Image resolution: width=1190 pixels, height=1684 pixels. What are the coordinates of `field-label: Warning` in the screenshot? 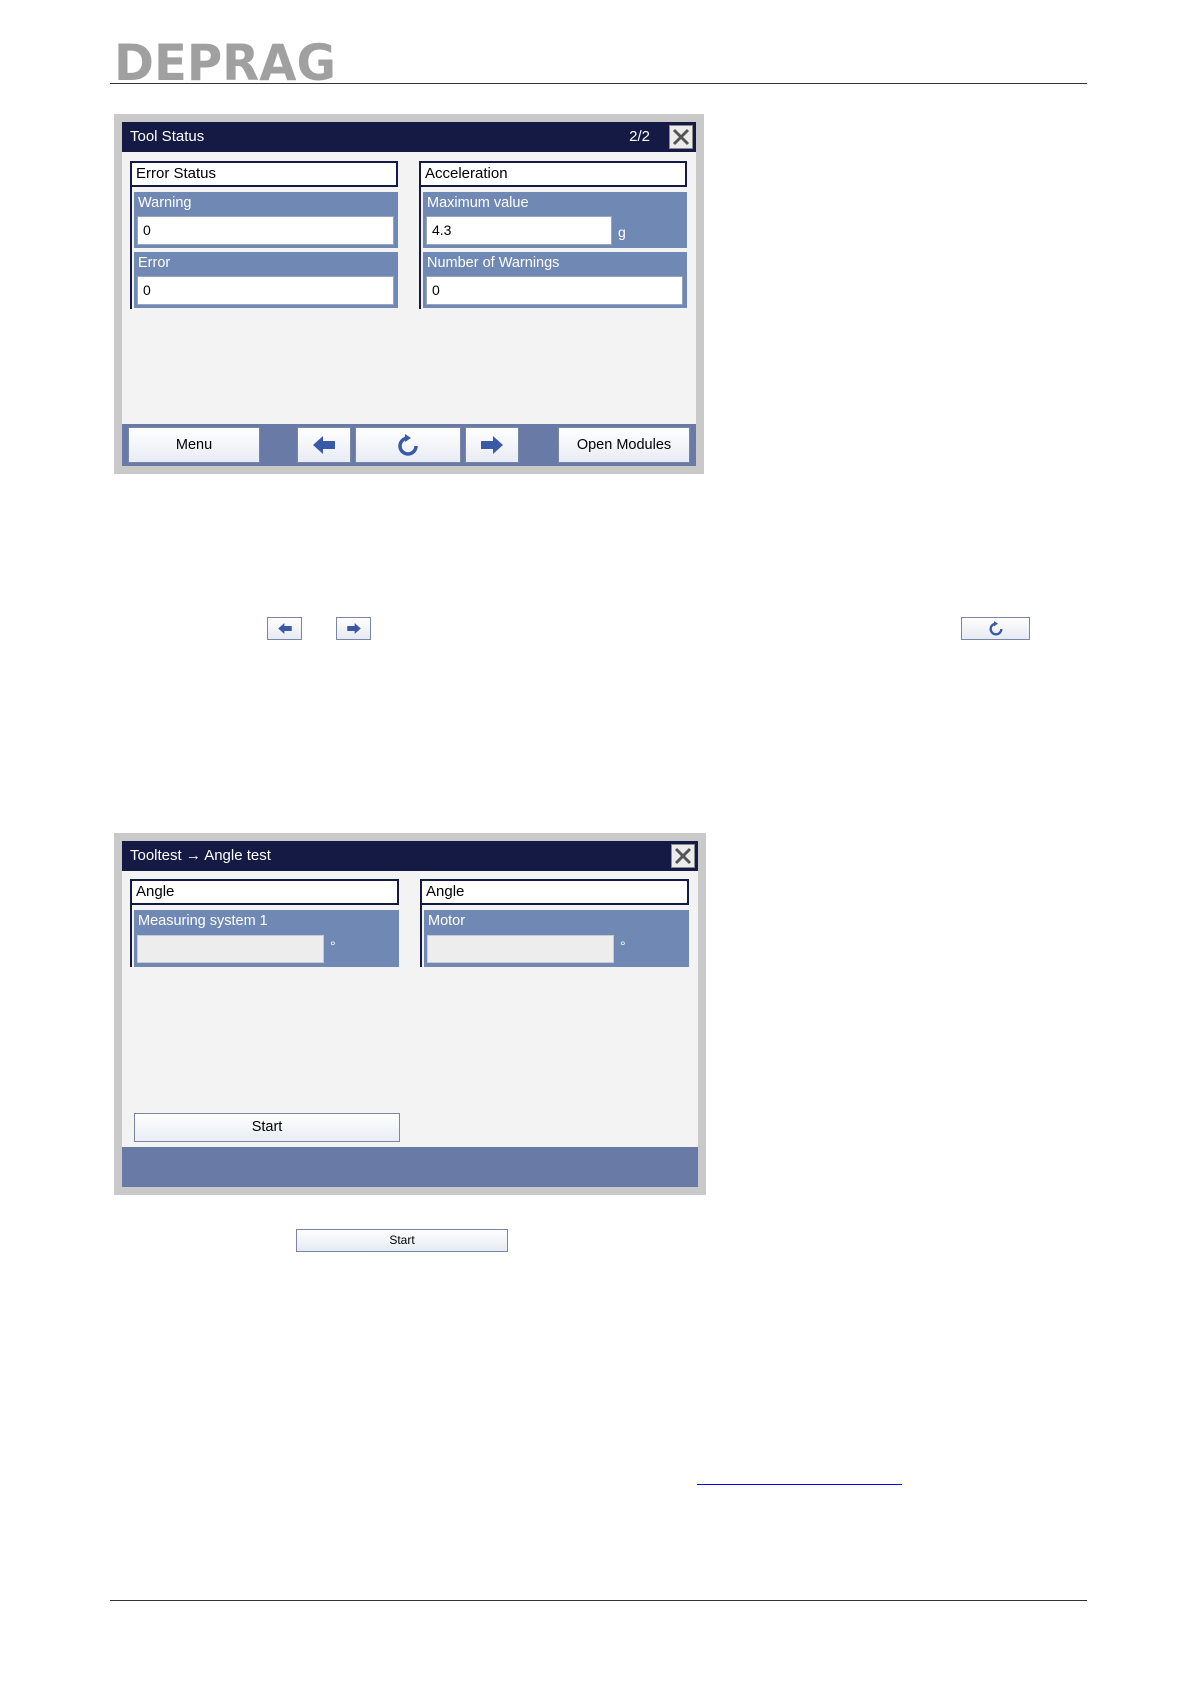 It's located at (165, 203).